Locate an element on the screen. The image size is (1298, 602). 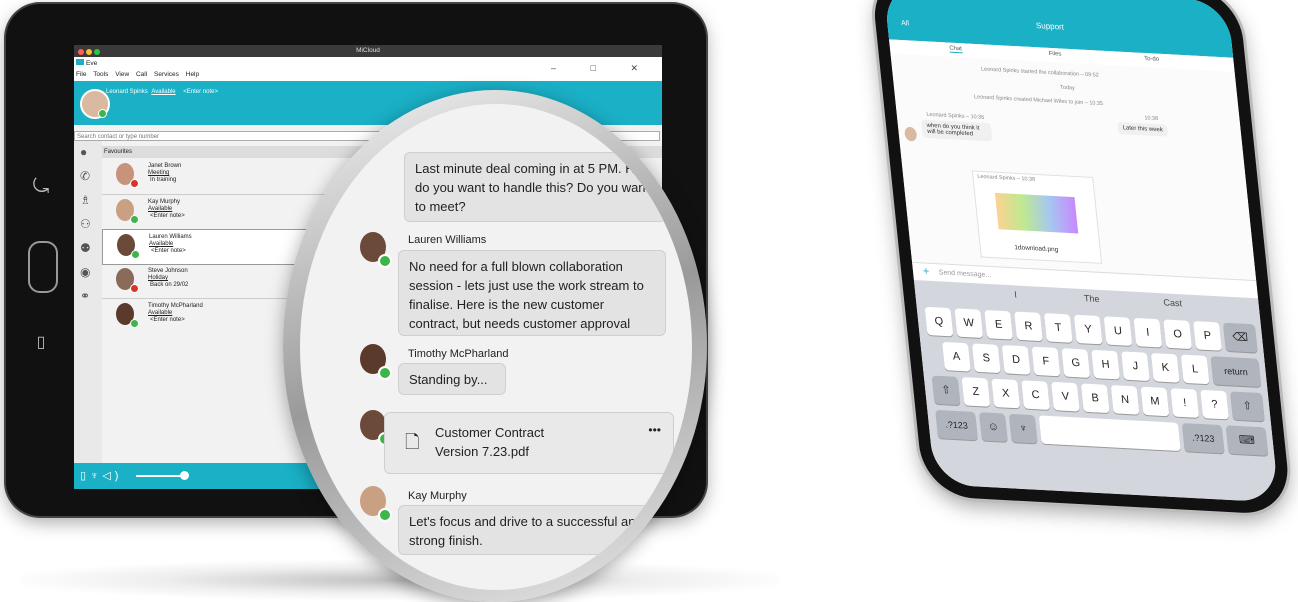
back-button: All is located at coordinates (905, 23).